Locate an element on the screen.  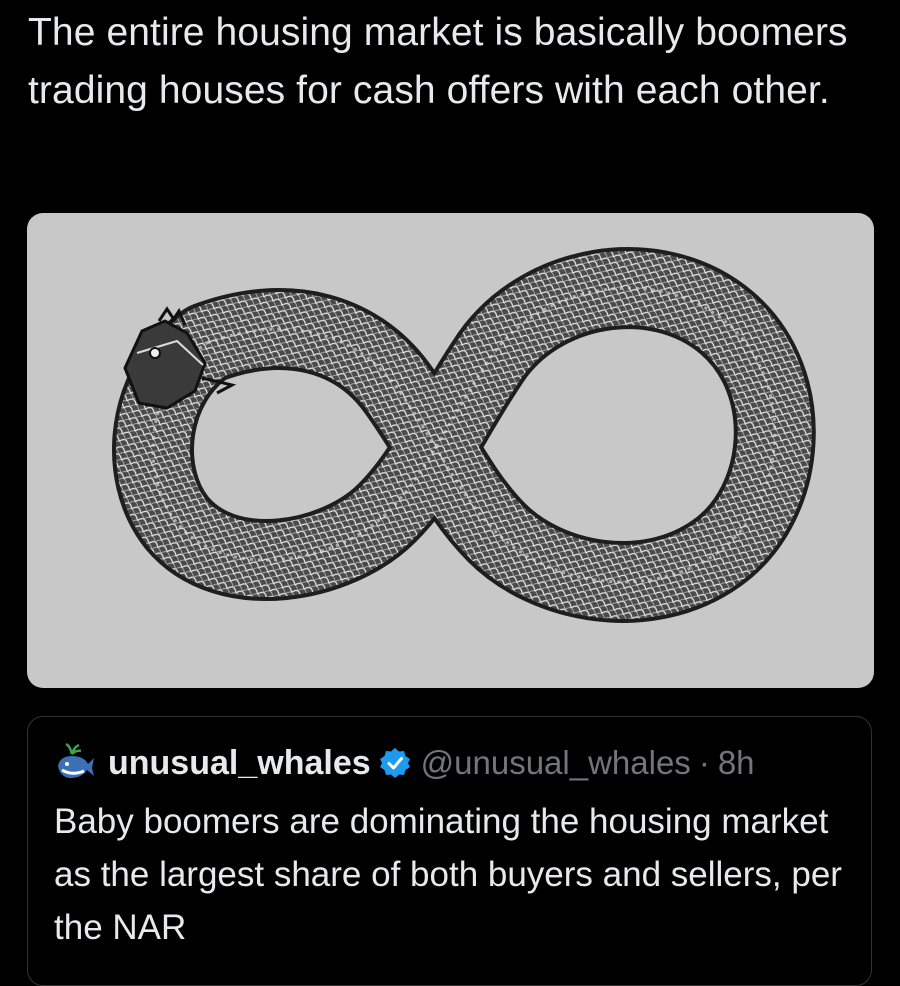
quoted-display-name: unusual_whales is located at coordinates (239, 763).